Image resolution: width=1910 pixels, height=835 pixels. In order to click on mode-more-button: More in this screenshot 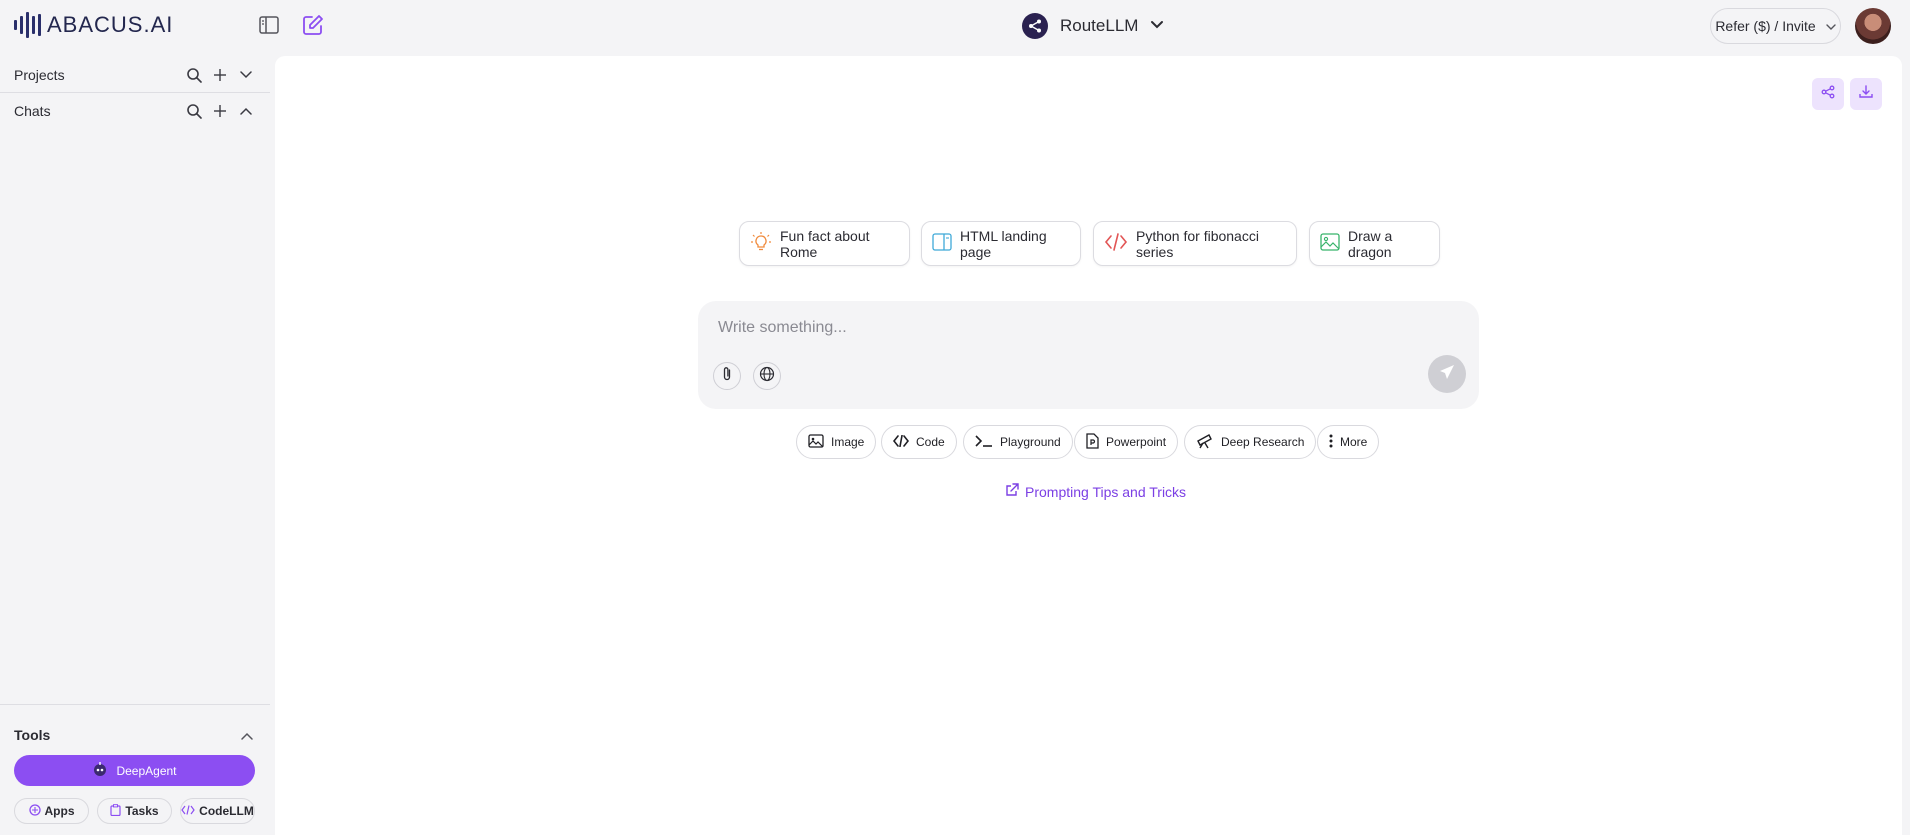, I will do `click(1348, 442)`.